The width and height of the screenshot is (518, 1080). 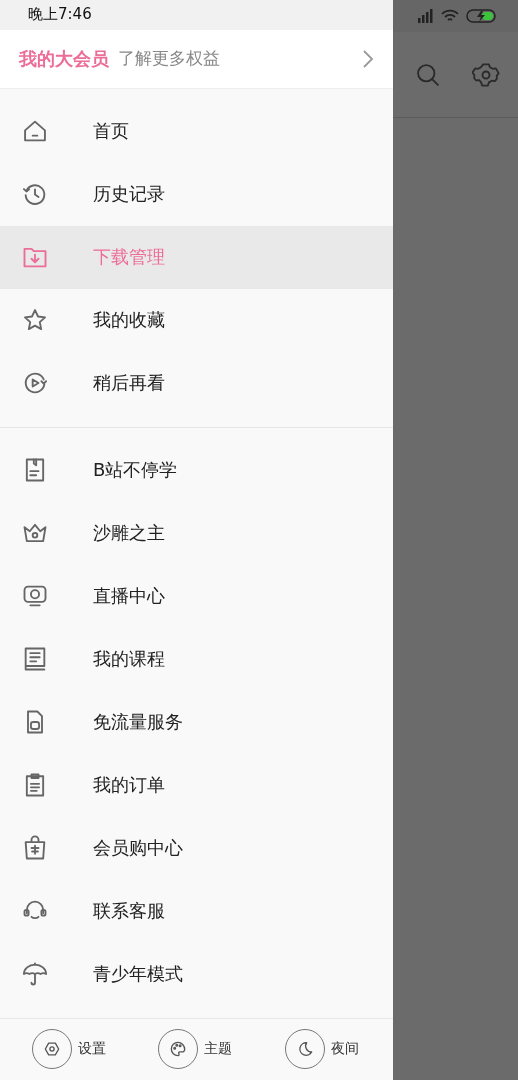 What do you see at coordinates (35, 974) in the screenshot?
I see `umbrella-icon` at bounding box center [35, 974].